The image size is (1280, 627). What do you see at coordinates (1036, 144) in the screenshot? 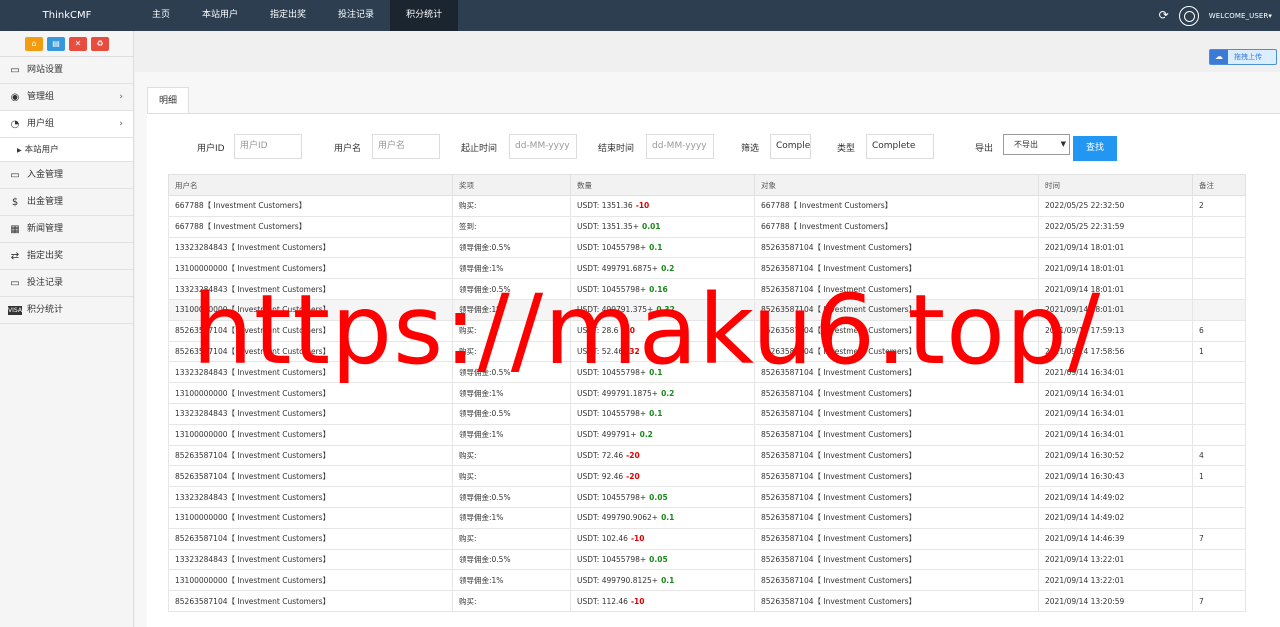
I see `export-select: 不导出 ▼` at bounding box center [1036, 144].